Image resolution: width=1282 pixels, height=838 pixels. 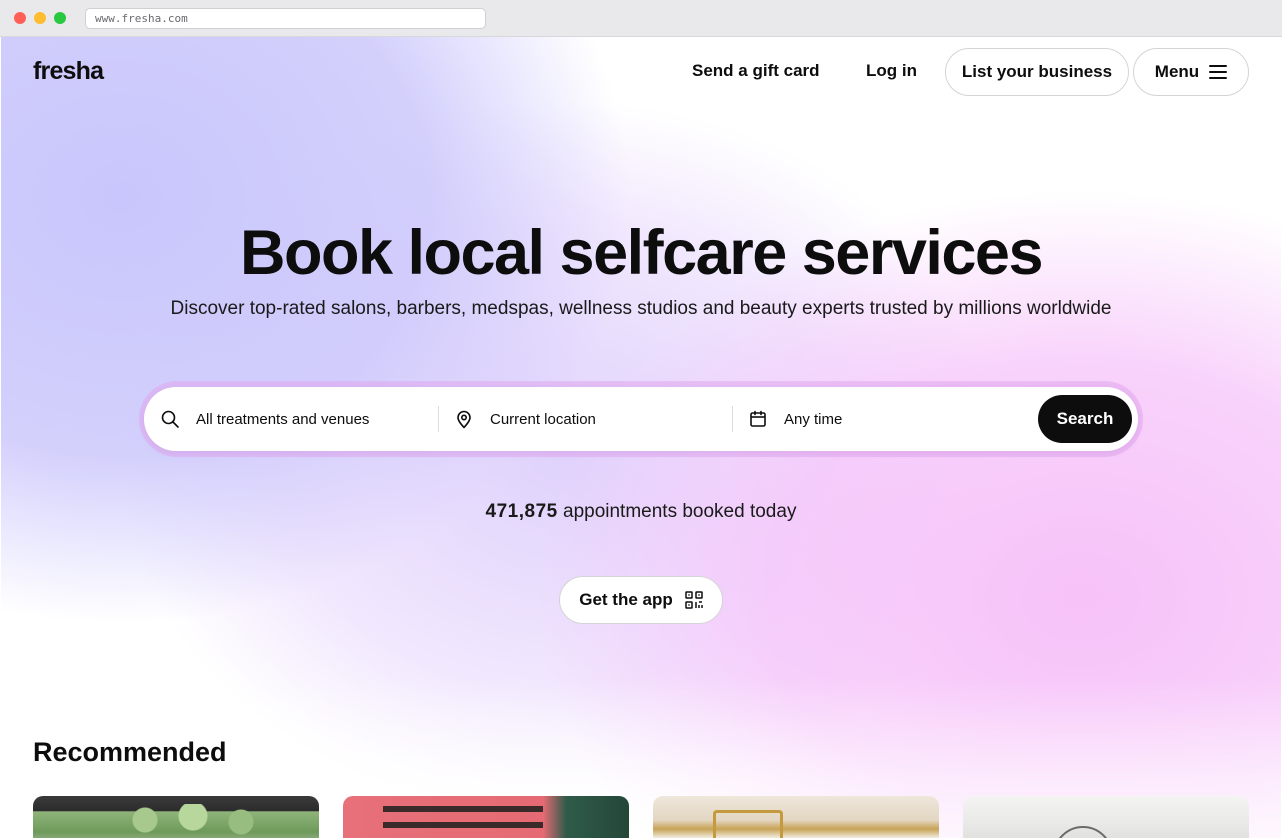 I want to click on list-your-business-button: List your business, so click(x=1037, y=72).